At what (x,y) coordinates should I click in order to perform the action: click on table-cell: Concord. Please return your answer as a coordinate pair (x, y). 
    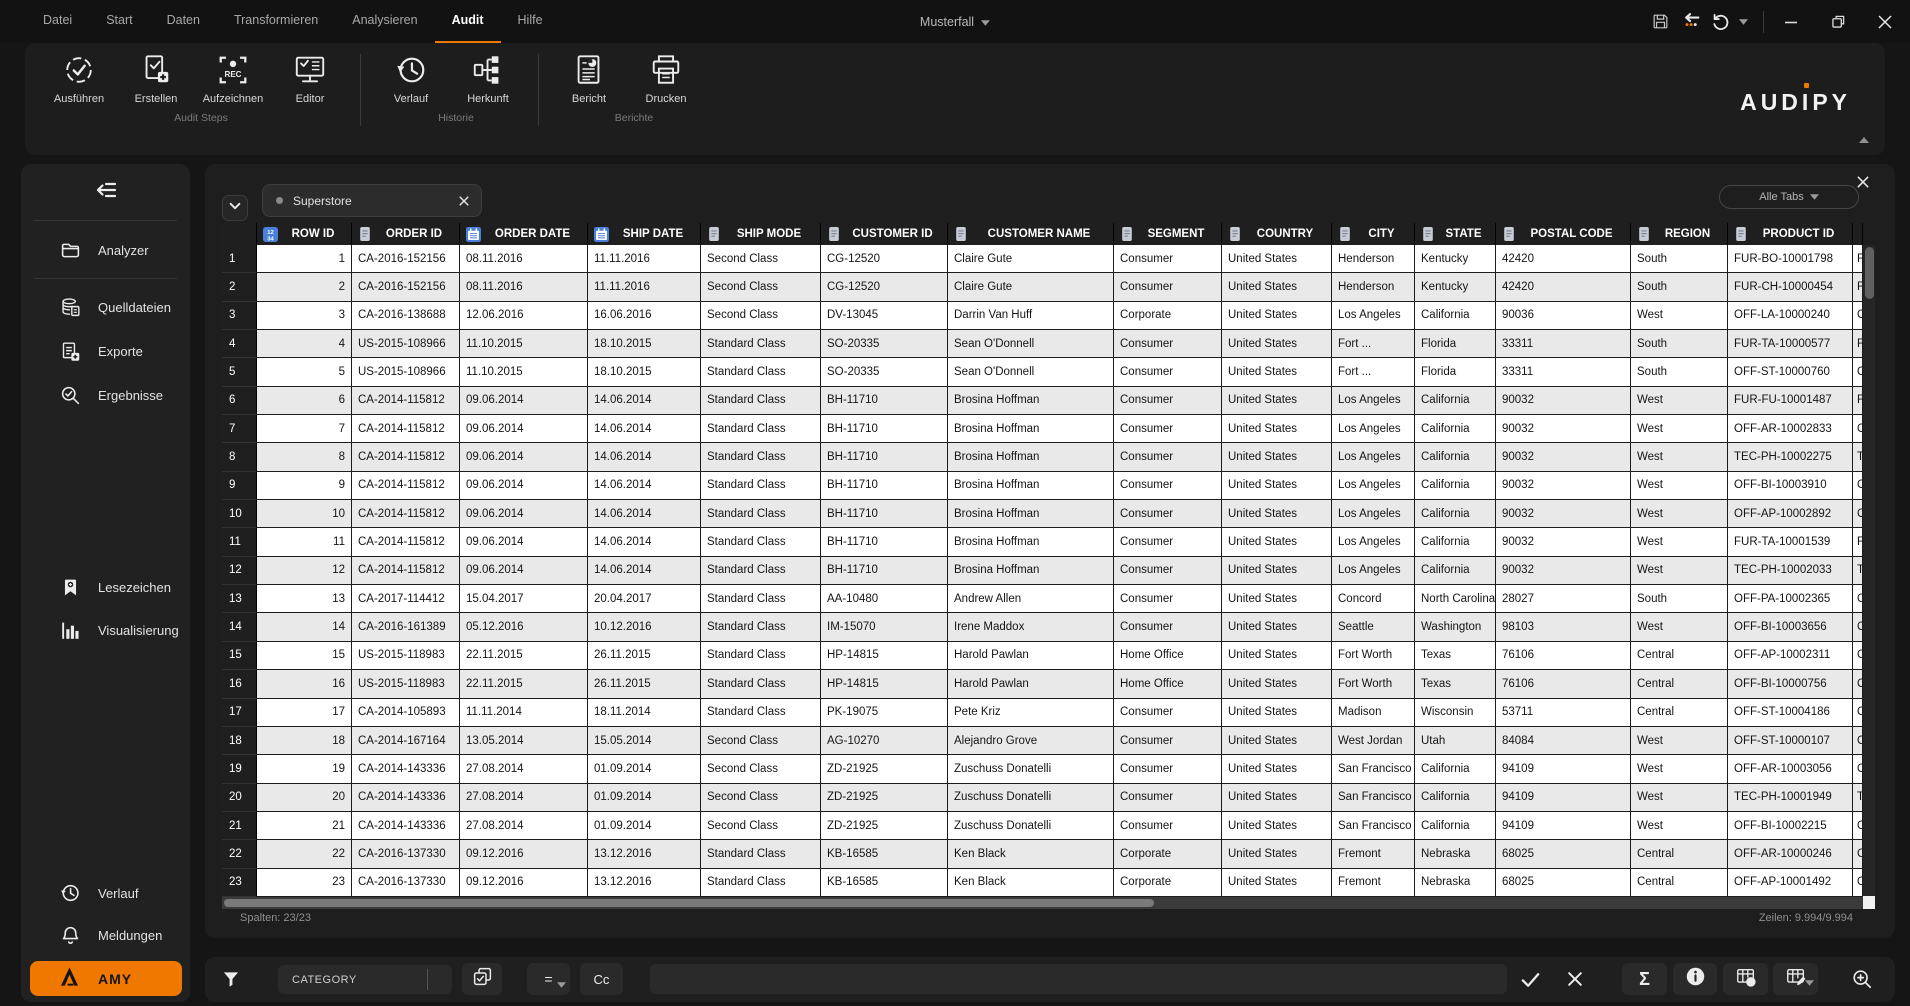
    Looking at the image, I should click on (1373, 599).